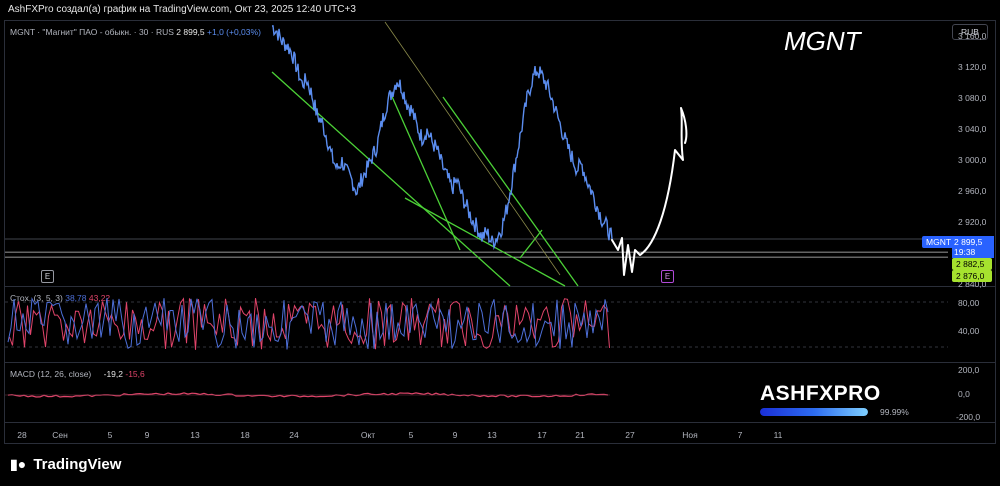  Describe the element at coordinates (964, 394) in the screenshot. I see `macd-tick-0: 0,0` at that location.